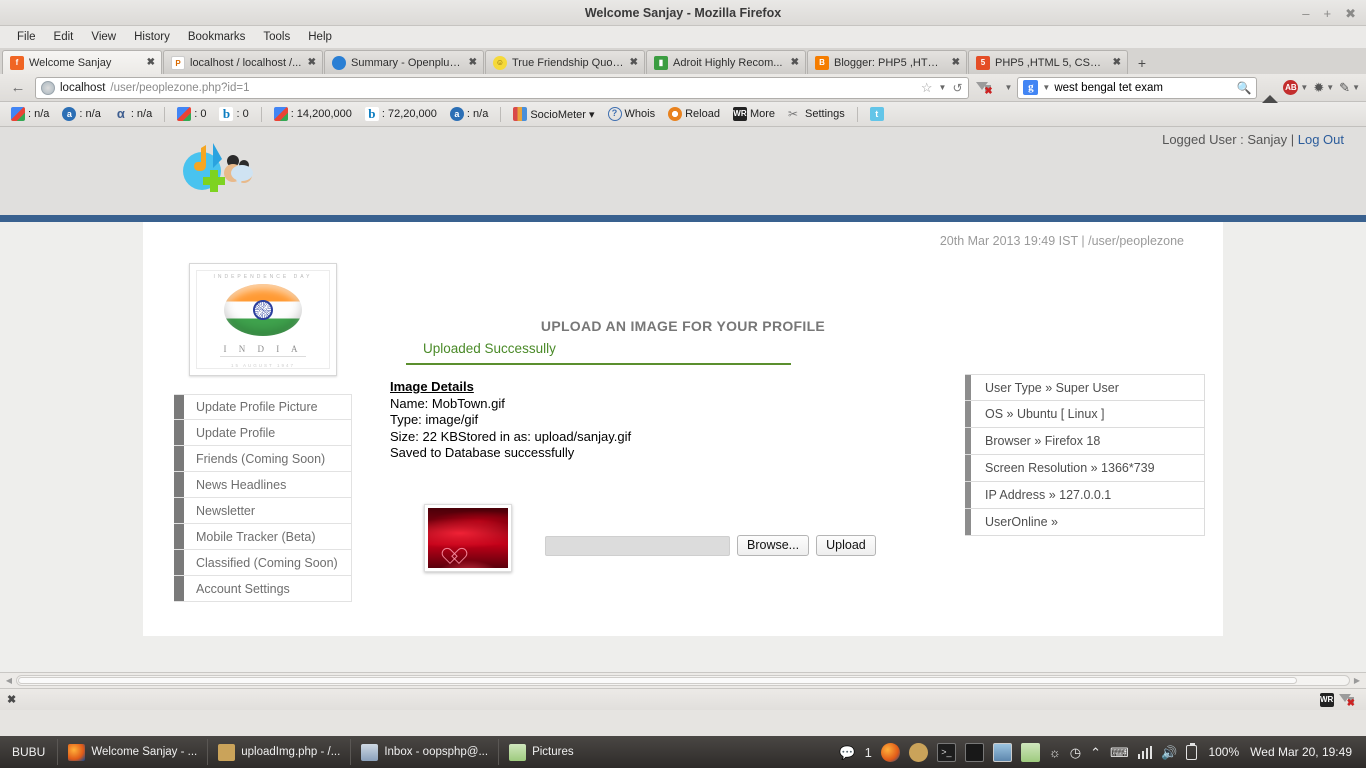 The height and width of the screenshot is (768, 1366). What do you see at coordinates (1095, 752) in the screenshot?
I see `chevron-up-icon: ⌃` at bounding box center [1095, 752].